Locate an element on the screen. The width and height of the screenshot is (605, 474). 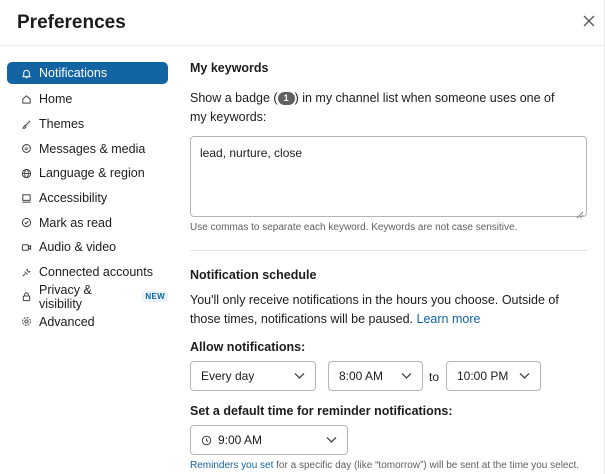
allow-notifications-label: Allow notifications: is located at coordinates (248, 347).